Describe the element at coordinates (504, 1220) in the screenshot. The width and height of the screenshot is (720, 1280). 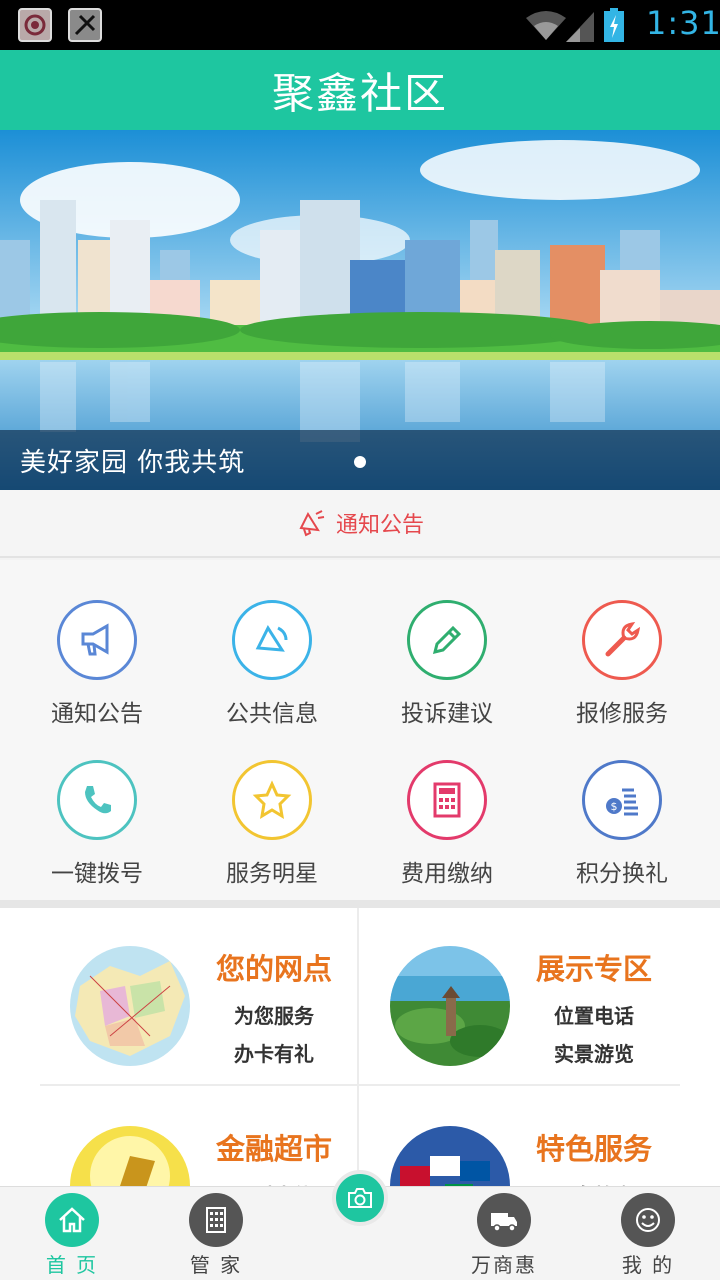
I see `truck-icon` at that location.